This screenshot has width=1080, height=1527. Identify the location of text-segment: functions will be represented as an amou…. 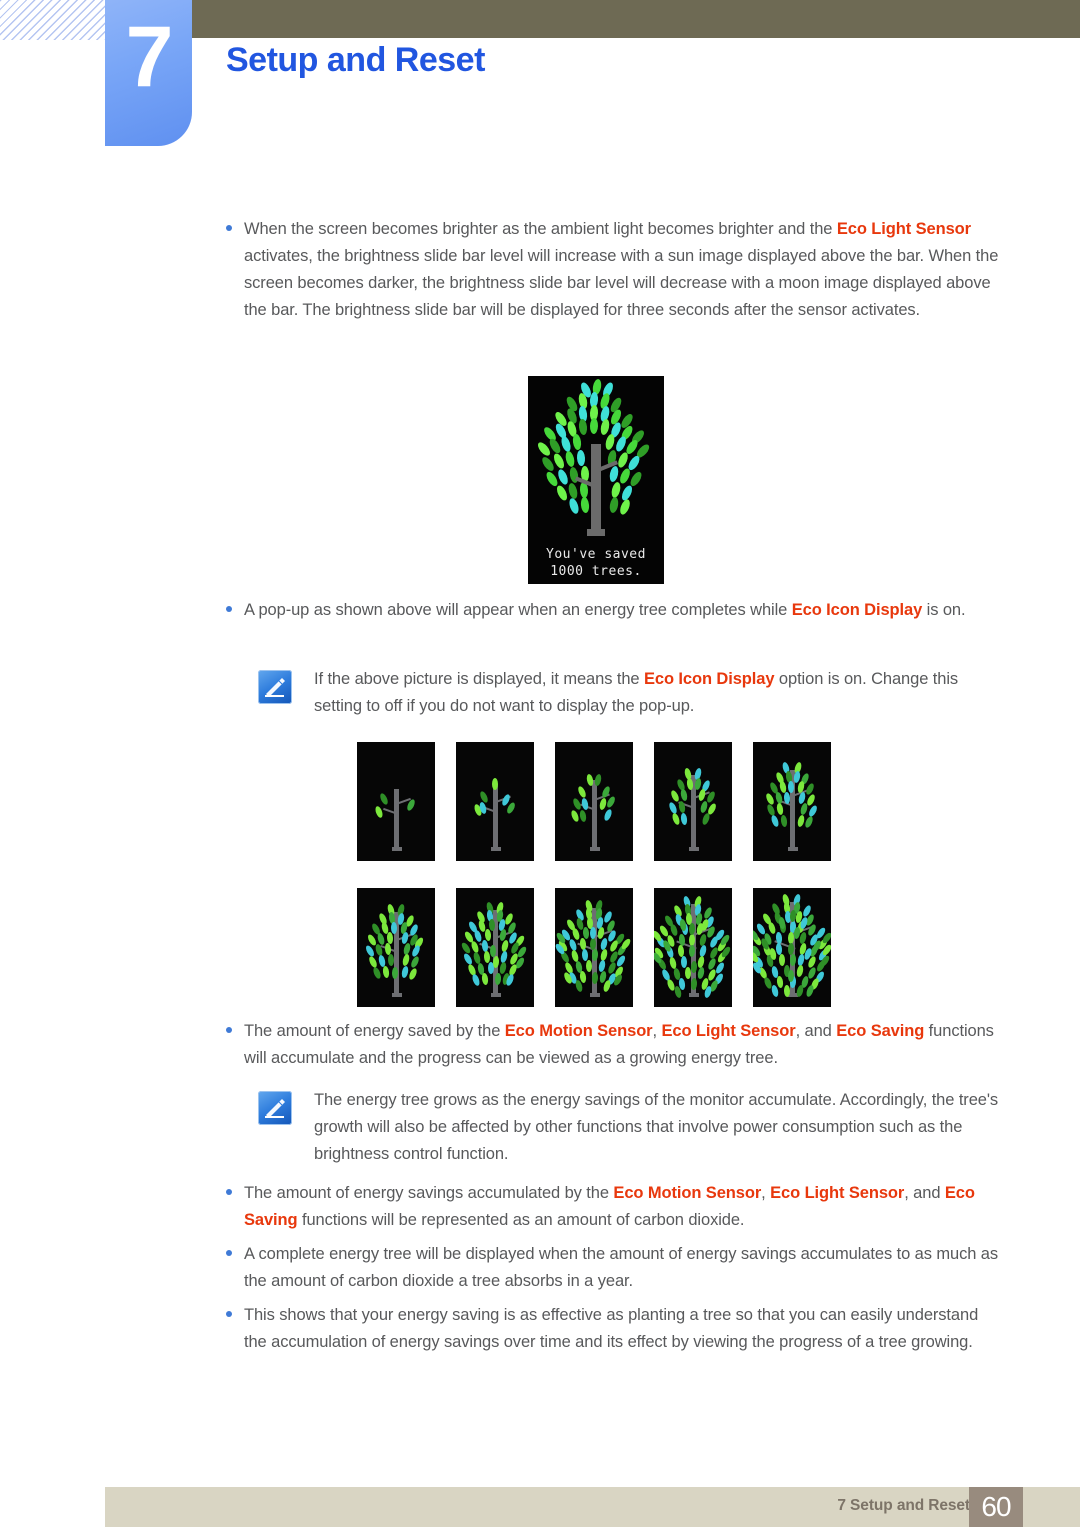
(521, 1220).